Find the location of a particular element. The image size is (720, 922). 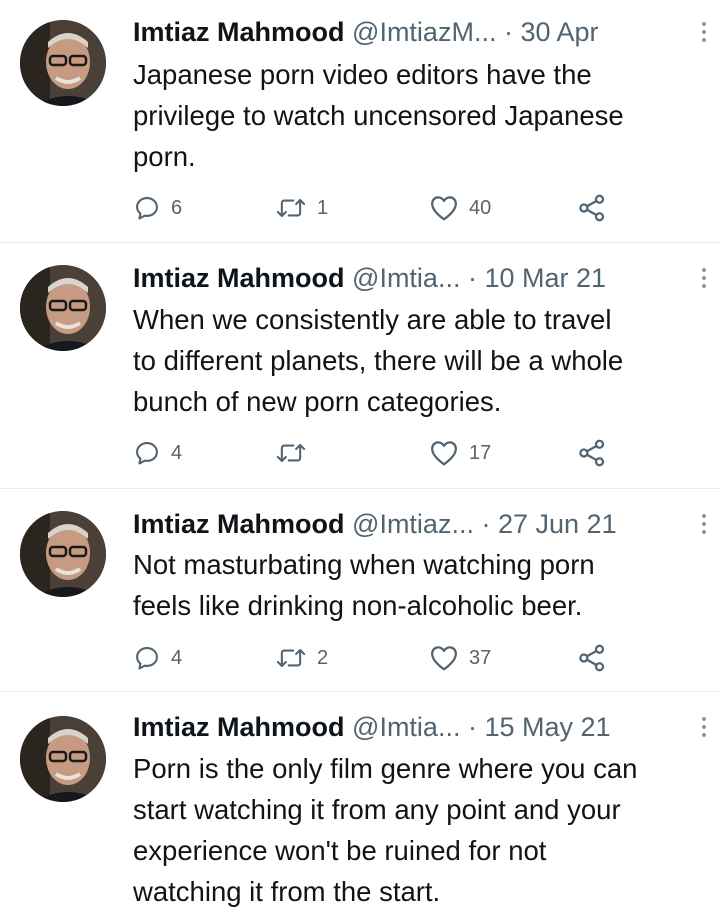

tweet-text-line: Japanese porn video editors have the is located at coordinates (362, 74).